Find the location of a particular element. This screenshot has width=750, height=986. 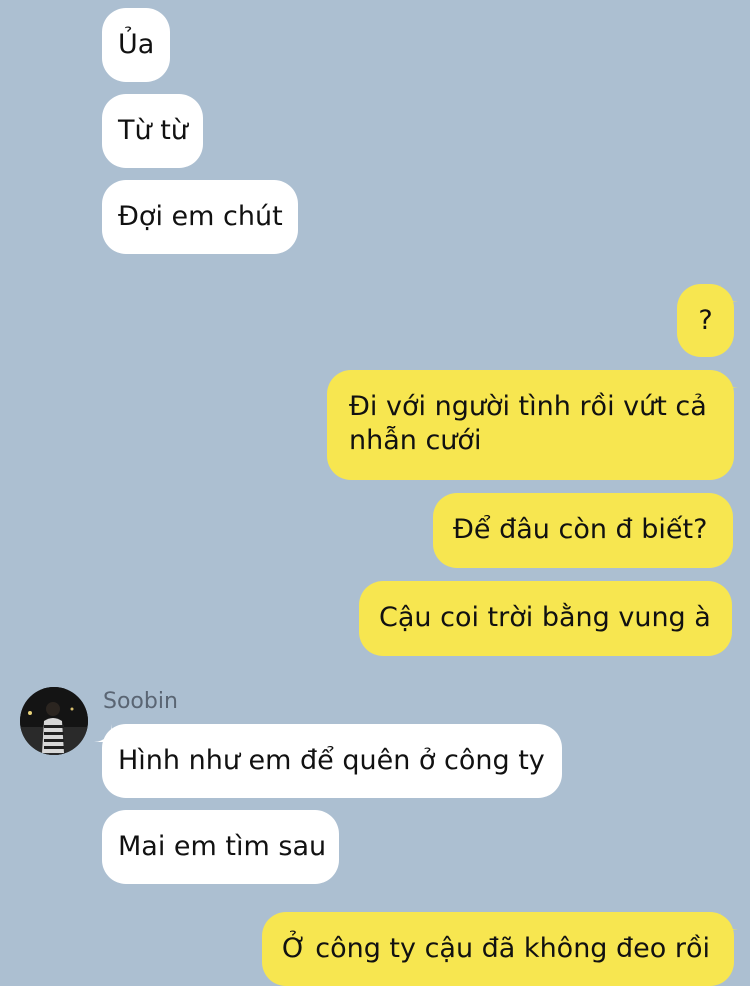

outgoing-message-bubble: ? is located at coordinates (705, 320).